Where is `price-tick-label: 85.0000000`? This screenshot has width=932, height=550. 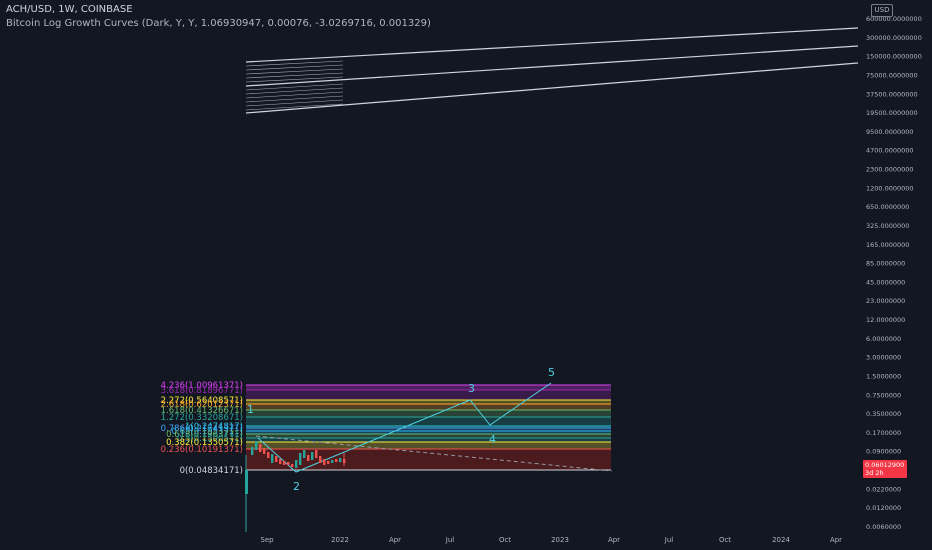 price-tick-label: 85.0000000 is located at coordinates (885, 264).